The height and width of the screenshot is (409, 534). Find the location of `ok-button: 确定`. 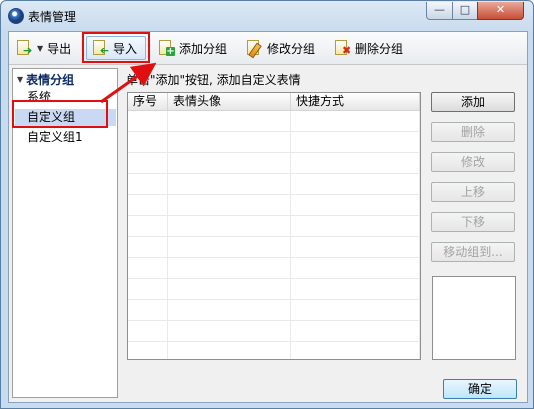

ok-button: 确定 is located at coordinates (480, 389).